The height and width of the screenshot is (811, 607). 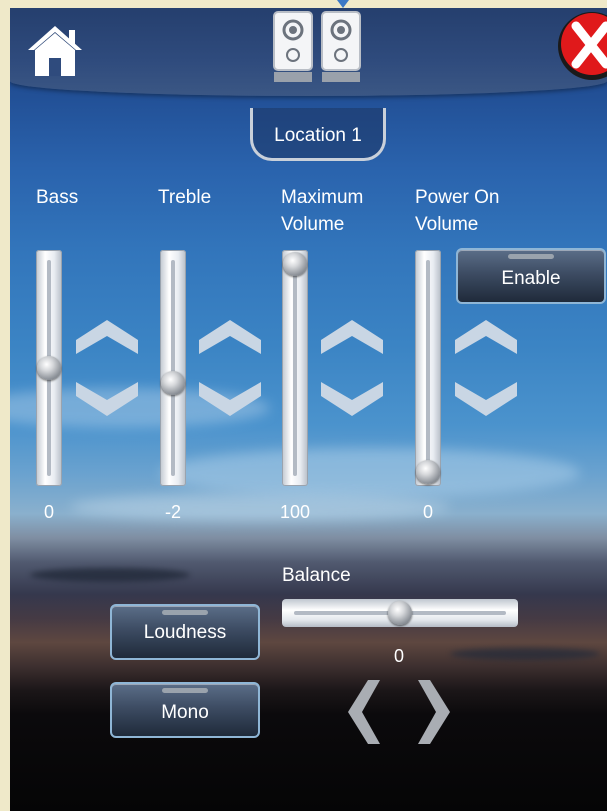 What do you see at coordinates (428, 472) in the screenshot?
I see `power-on-volume-slider-knob` at bounding box center [428, 472].